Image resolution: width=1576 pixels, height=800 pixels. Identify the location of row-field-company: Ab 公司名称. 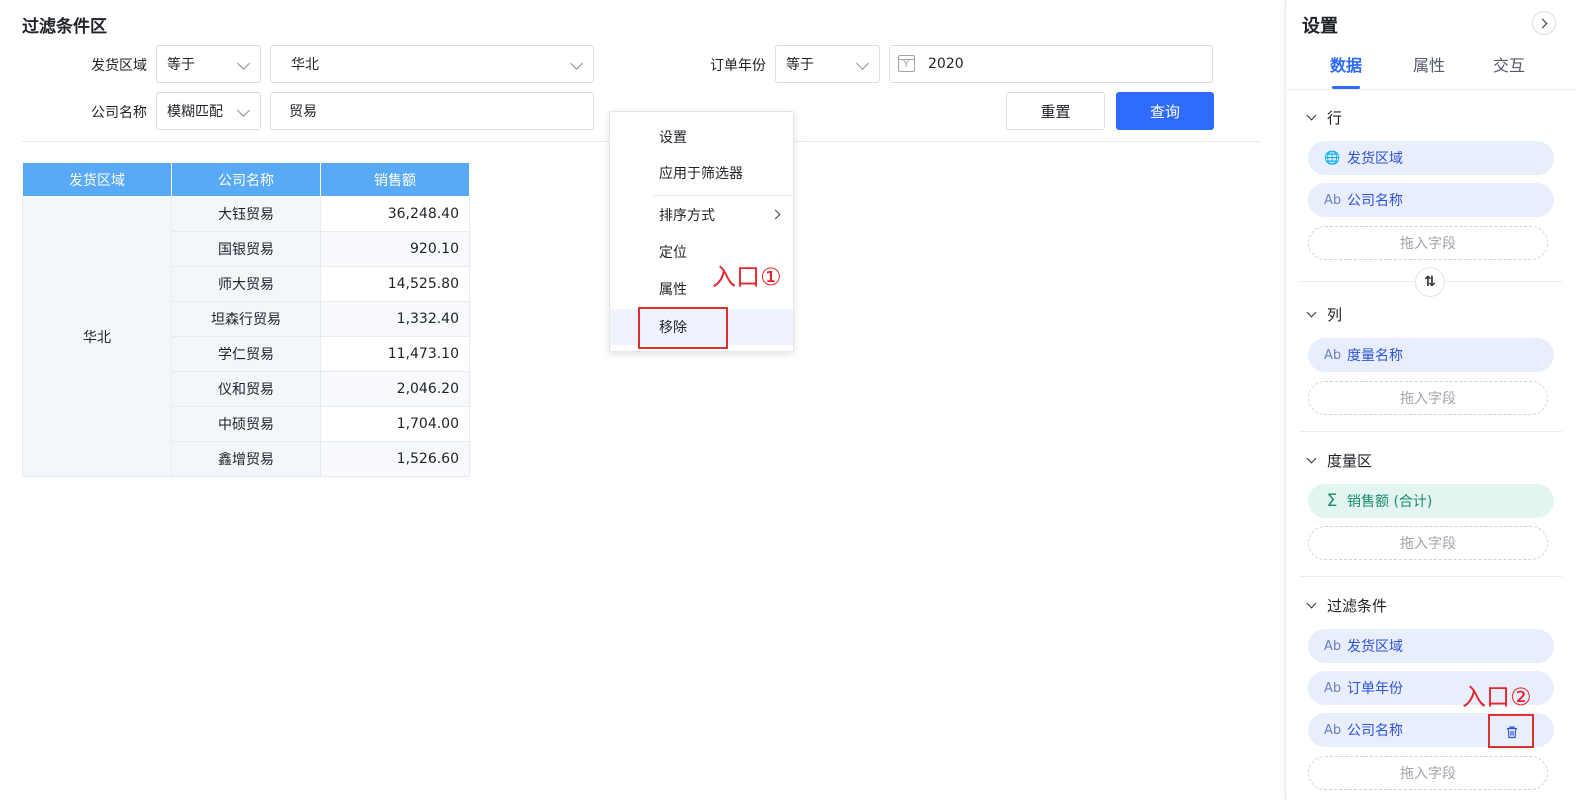
(1431, 200).